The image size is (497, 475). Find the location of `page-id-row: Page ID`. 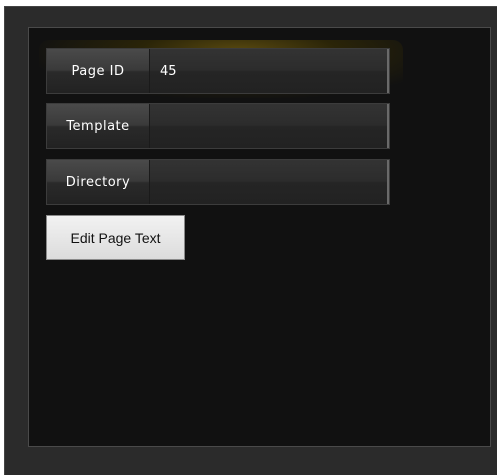

page-id-row: Page ID is located at coordinates (218, 71).